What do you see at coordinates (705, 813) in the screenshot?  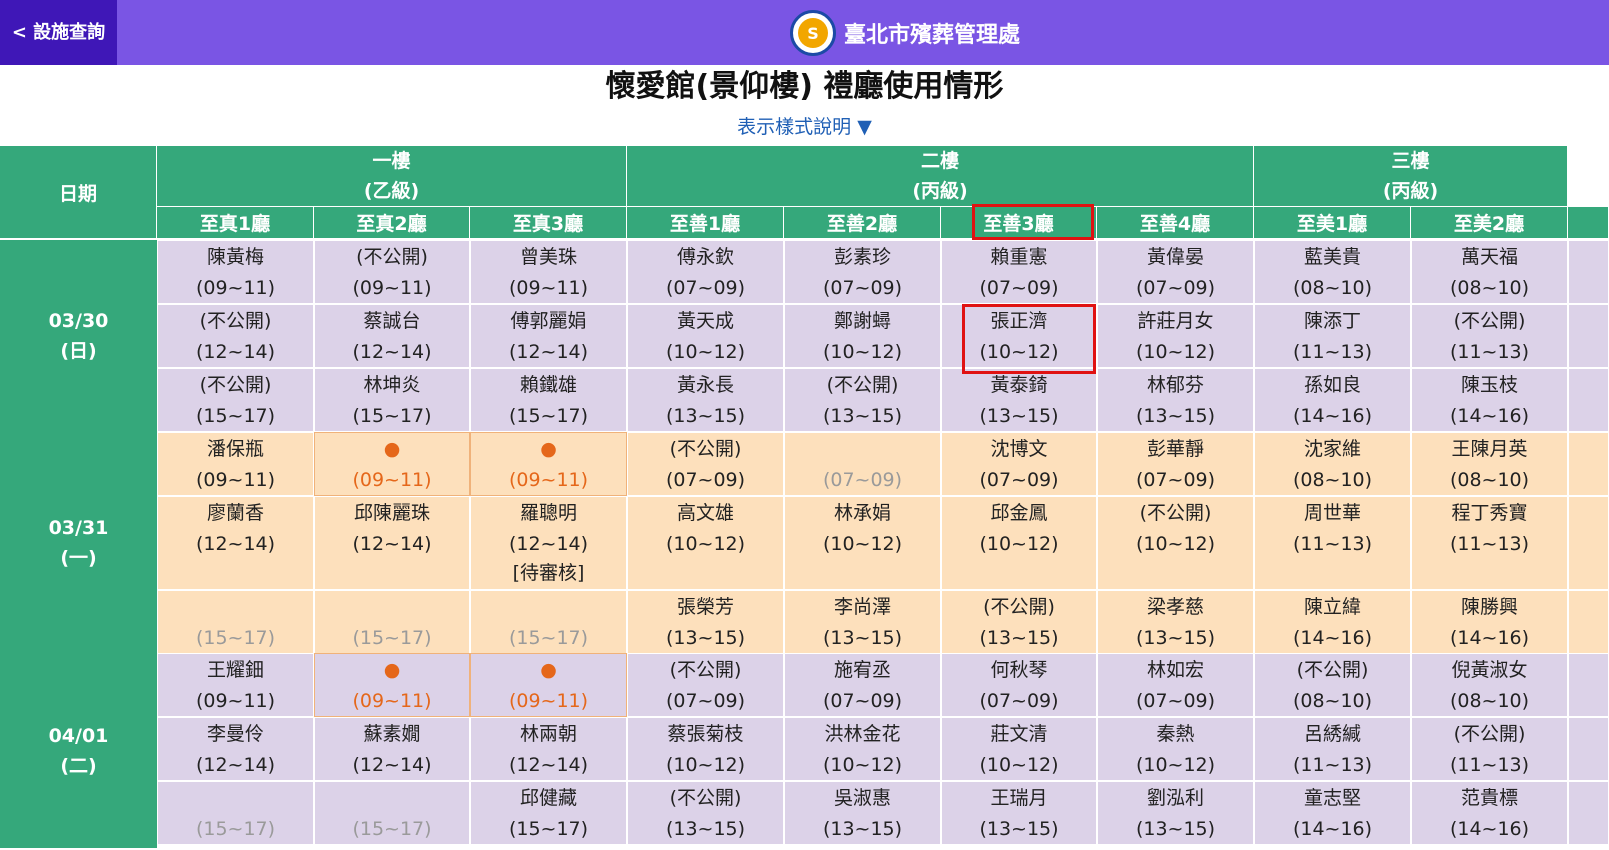 I see `booking-slot: (不公開) (13~15)` at bounding box center [705, 813].